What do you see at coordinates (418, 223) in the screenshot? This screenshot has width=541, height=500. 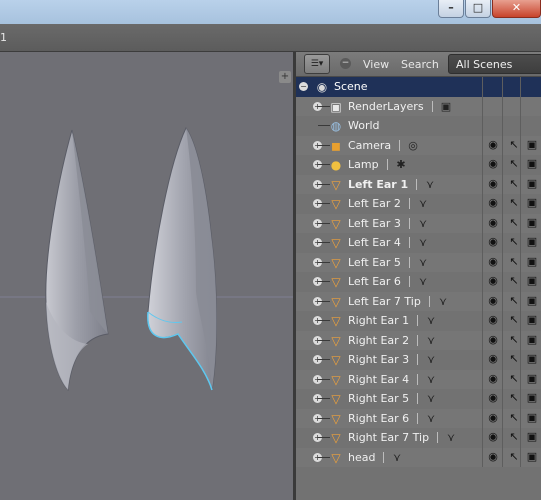 I see `outliner-row: +▽Left Ear 3⋎◉↖▣` at bounding box center [418, 223].